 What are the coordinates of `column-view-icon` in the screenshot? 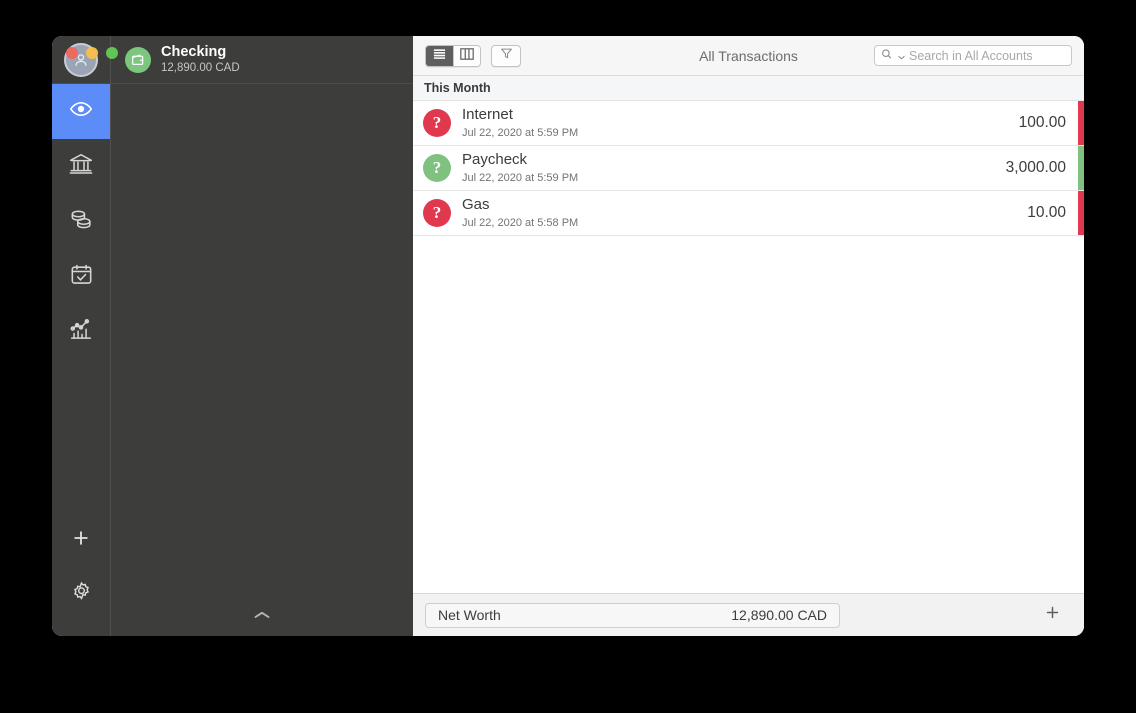 It's located at (467, 56).